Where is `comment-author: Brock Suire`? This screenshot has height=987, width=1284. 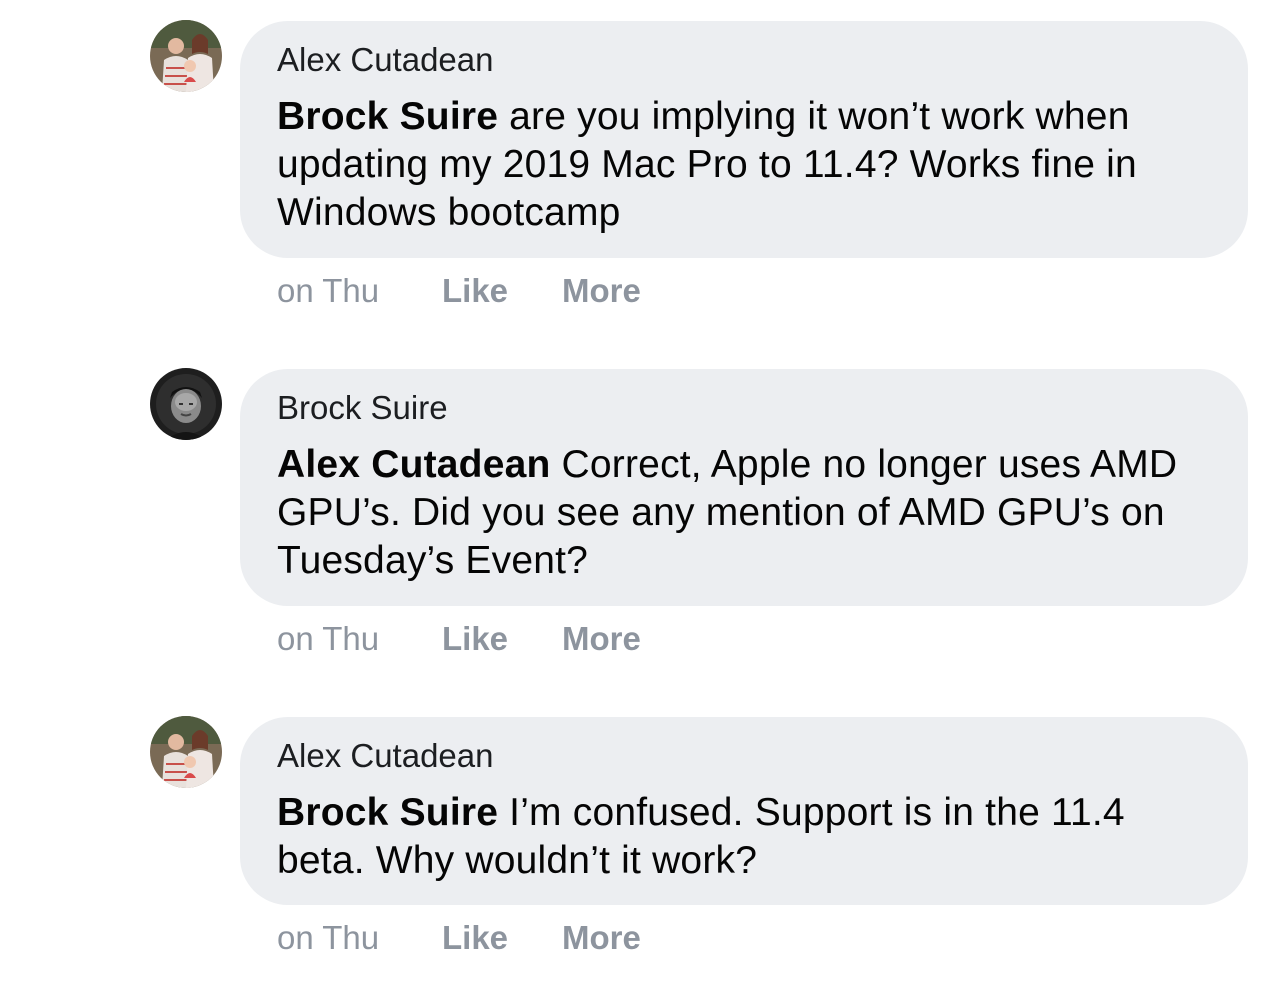
comment-author: Brock Suire is located at coordinates (747, 408).